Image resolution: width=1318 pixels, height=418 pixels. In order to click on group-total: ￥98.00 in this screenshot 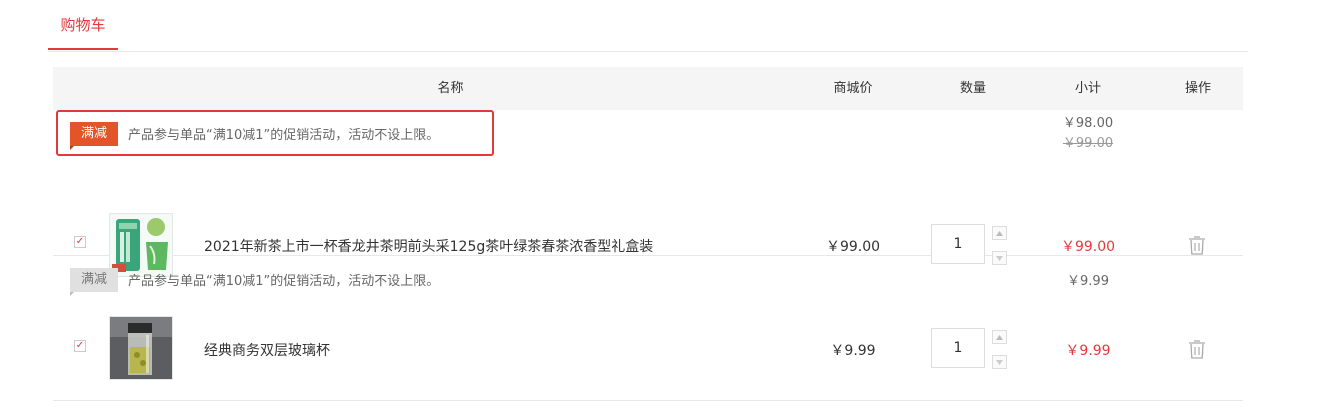, I will do `click(1088, 123)`.